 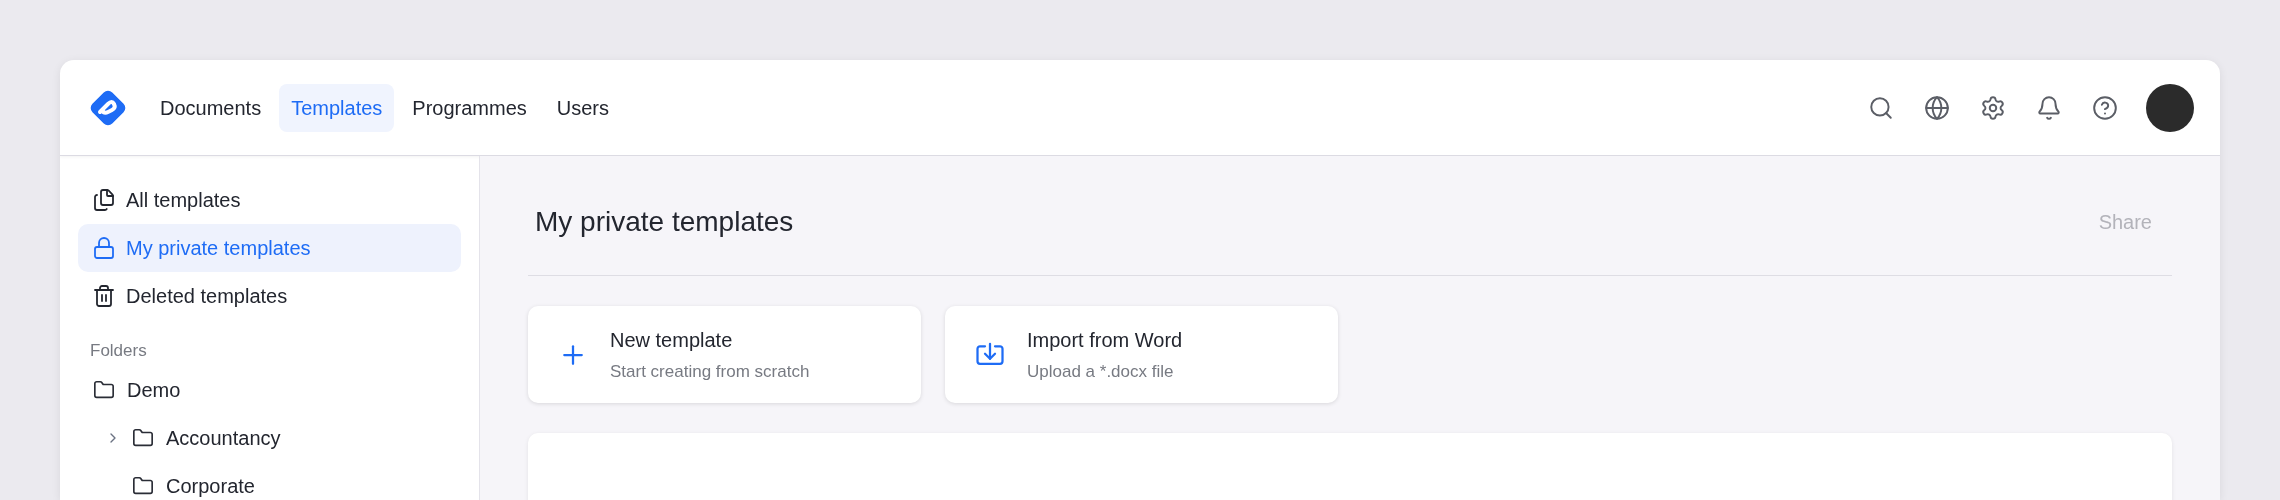 I want to click on globe-icon, so click(x=1937, y=107).